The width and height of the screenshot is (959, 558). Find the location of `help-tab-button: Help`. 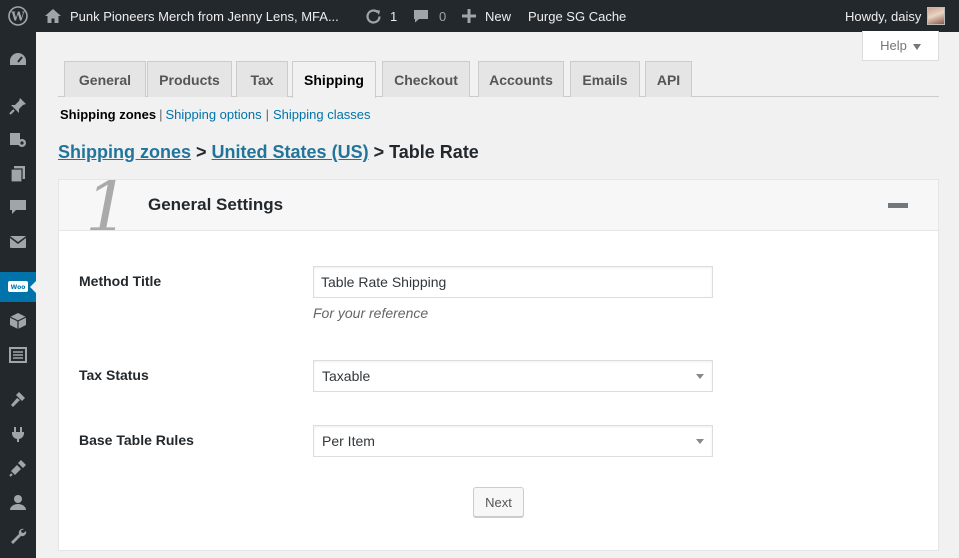

help-tab-button: Help is located at coordinates (900, 46).